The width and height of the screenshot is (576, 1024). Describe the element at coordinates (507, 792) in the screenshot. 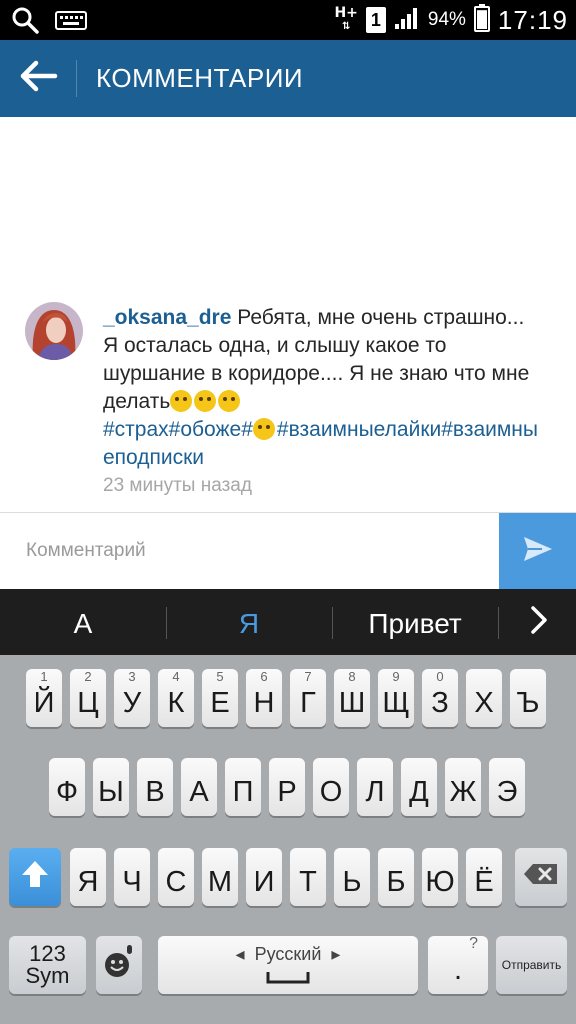

I see `key-label: Э` at that location.